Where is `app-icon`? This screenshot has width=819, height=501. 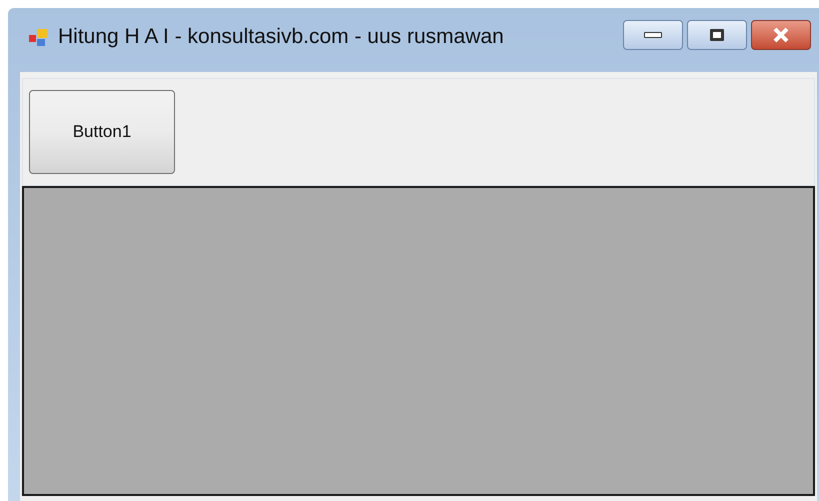 app-icon is located at coordinates (39, 38).